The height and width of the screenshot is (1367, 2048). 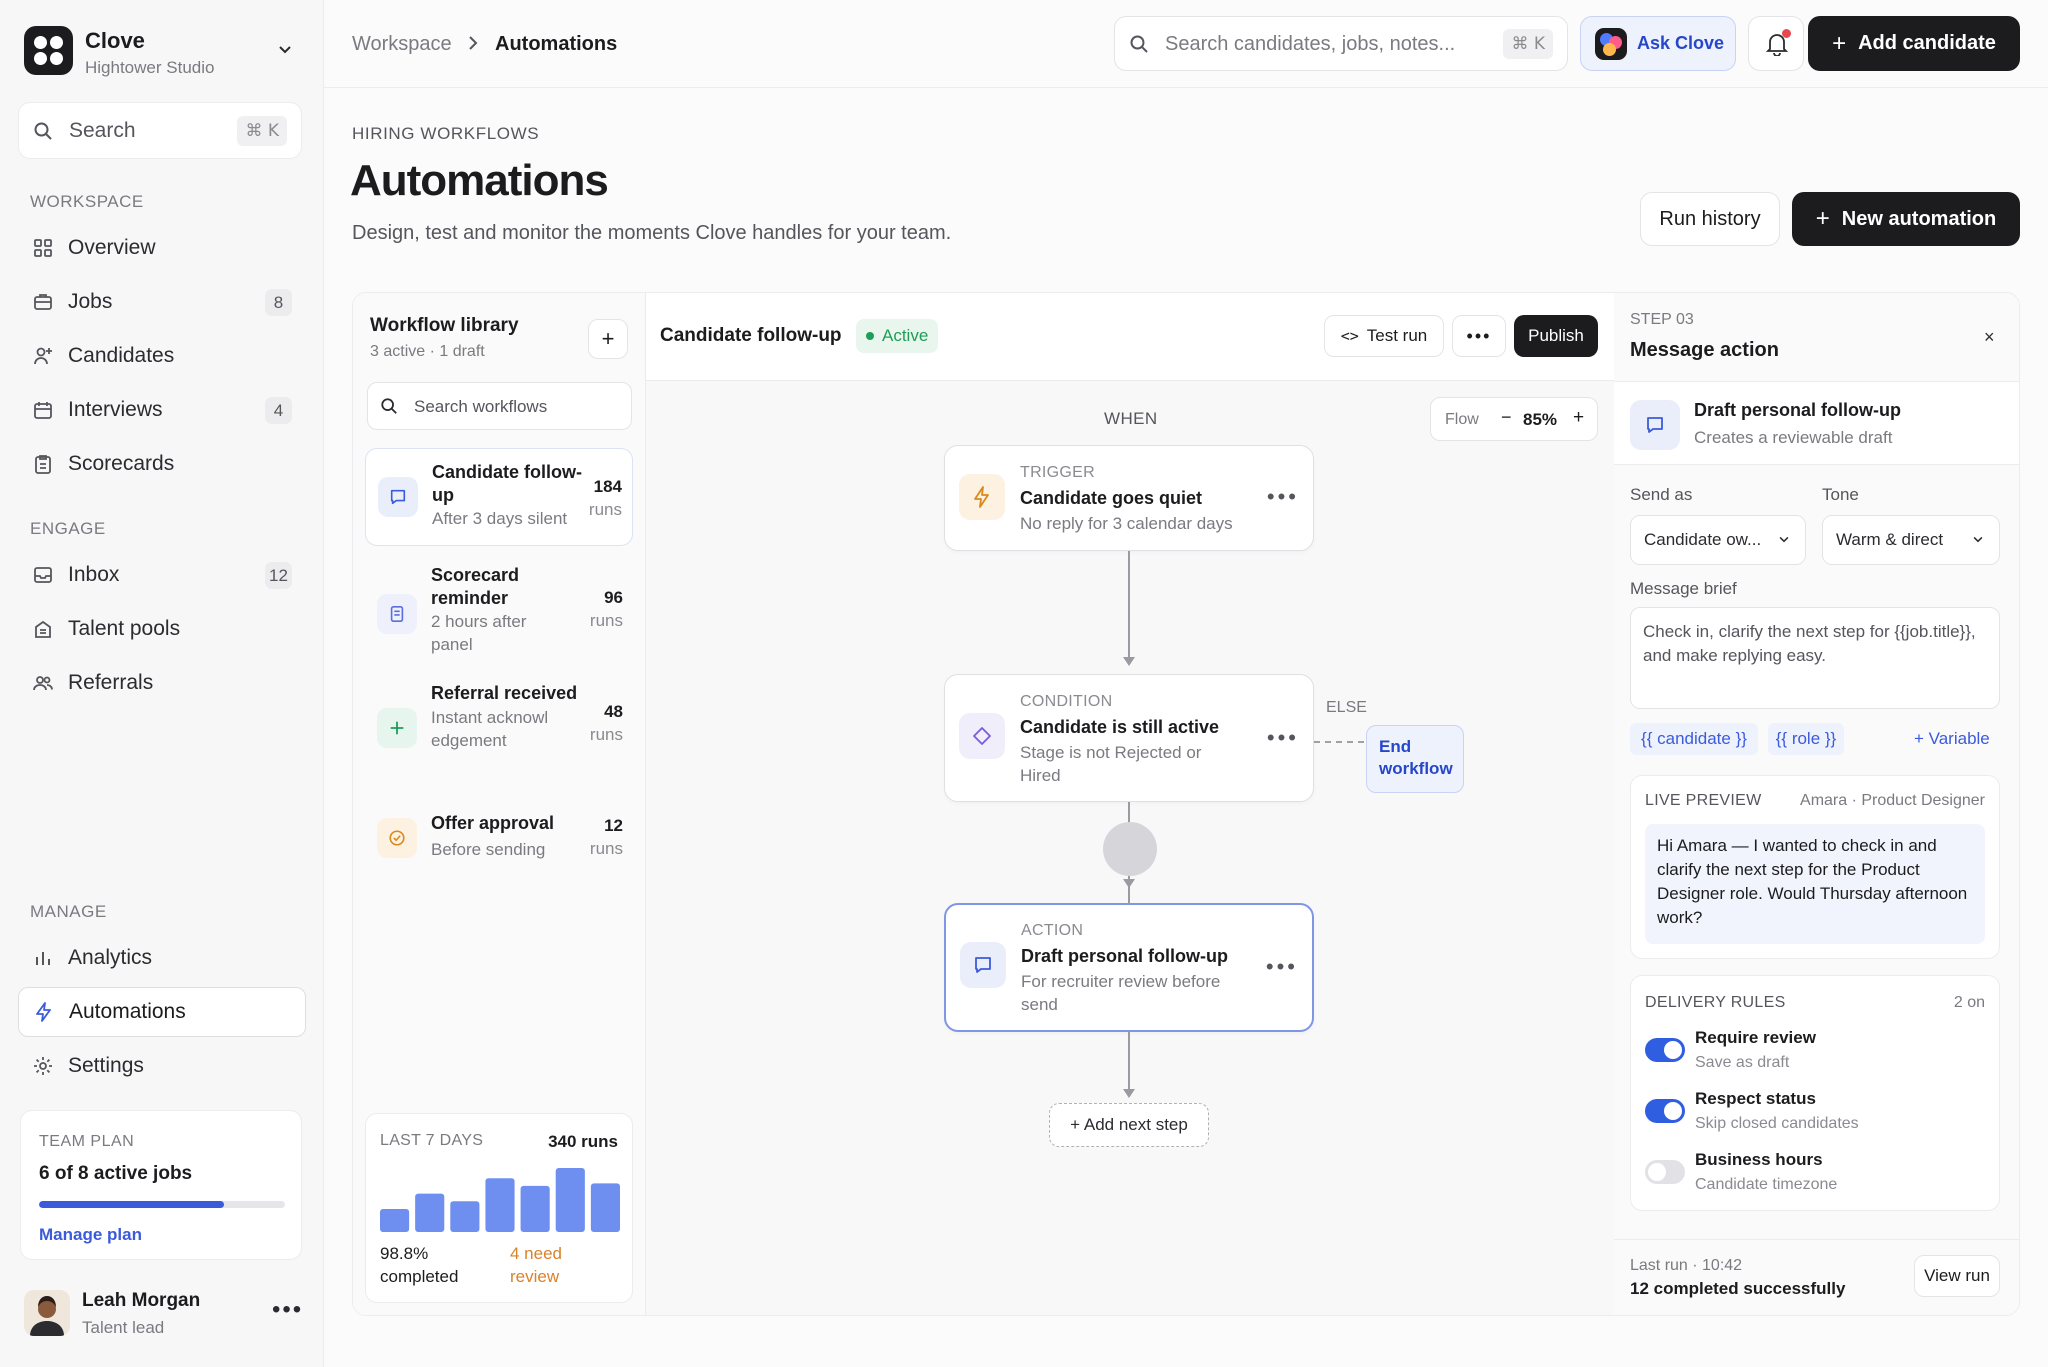 What do you see at coordinates (87, 1141) in the screenshot?
I see `plan-label: TEAM PLAN` at bounding box center [87, 1141].